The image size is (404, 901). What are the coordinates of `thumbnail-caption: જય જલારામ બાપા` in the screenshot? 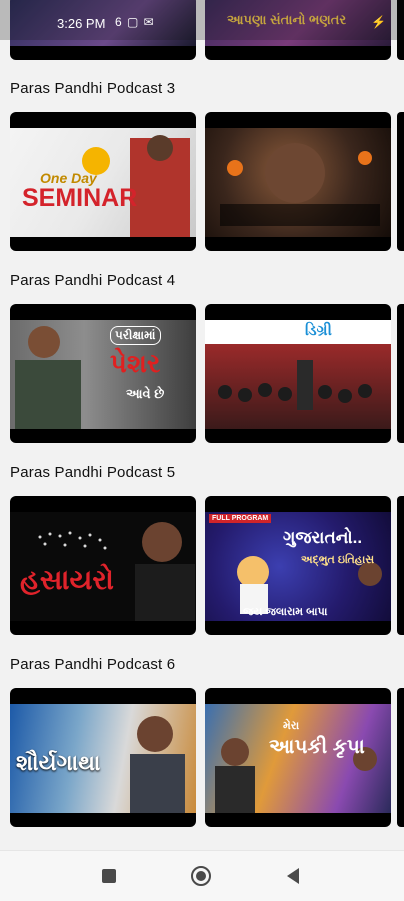 It's located at (285, 612).